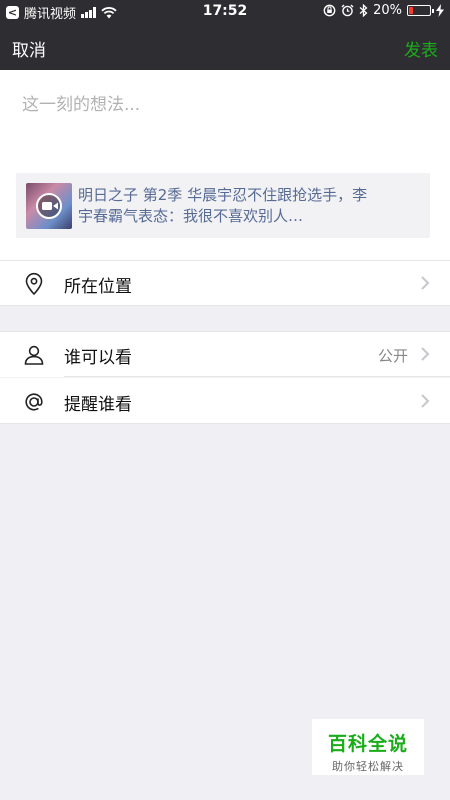 This screenshot has height=800, width=450. What do you see at coordinates (387, 10) in the screenshot?
I see `battery-percent: 20%` at bounding box center [387, 10].